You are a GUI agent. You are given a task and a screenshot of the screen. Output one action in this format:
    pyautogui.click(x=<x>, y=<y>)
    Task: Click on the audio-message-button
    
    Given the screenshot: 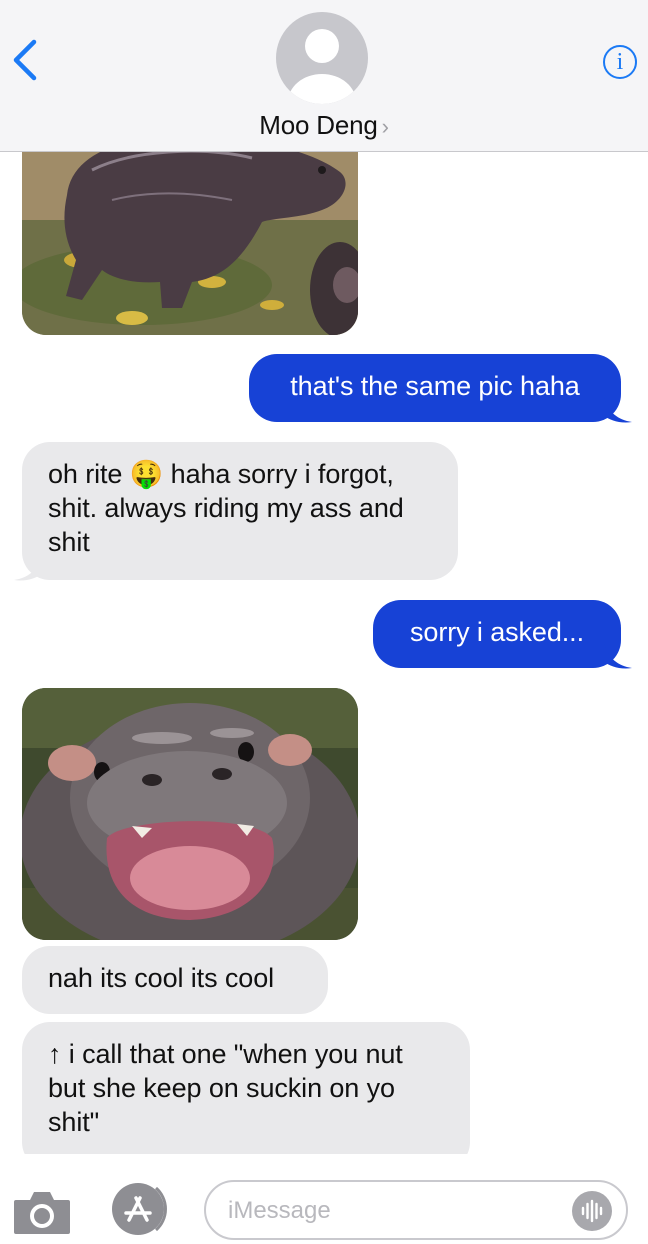 What is the action you would take?
    pyautogui.click(x=592, y=1211)
    